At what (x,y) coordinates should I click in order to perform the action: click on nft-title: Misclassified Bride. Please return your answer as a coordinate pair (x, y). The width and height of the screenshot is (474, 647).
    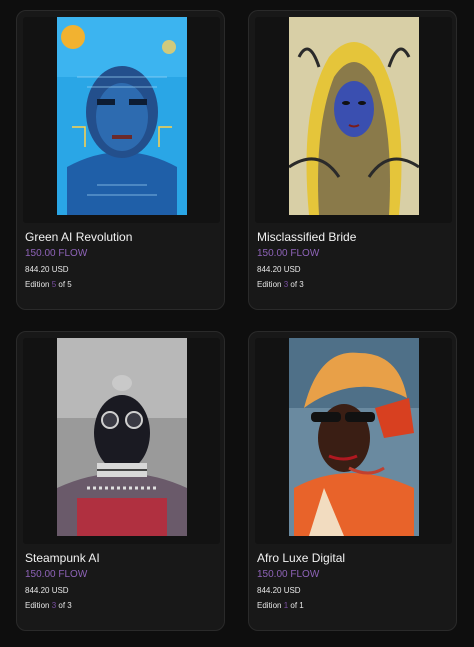
    Looking at the image, I should click on (306, 237).